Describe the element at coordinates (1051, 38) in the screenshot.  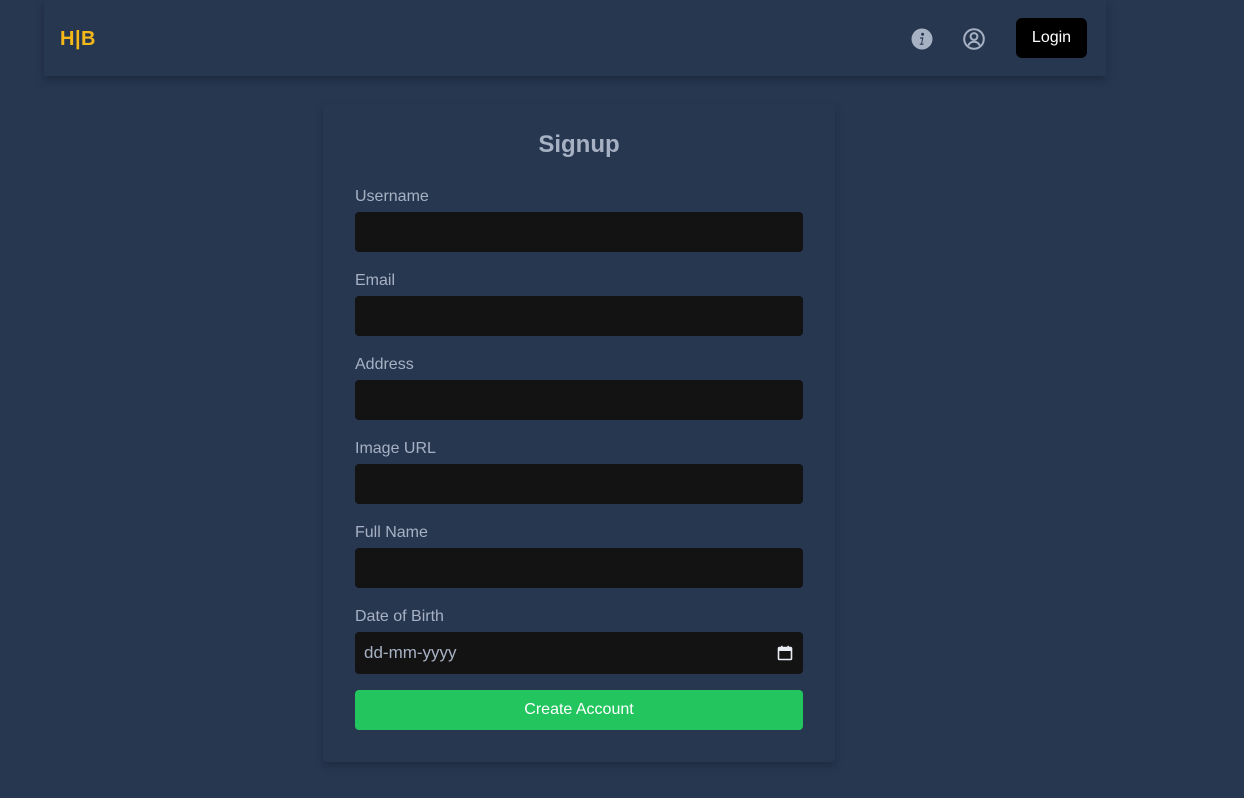
I see `login-button: Login` at that location.